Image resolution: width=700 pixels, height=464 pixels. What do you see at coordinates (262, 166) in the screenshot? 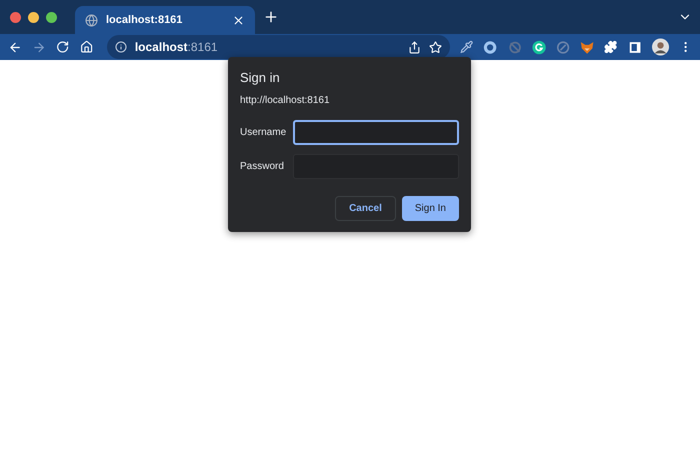
I see `field-label: Password` at bounding box center [262, 166].